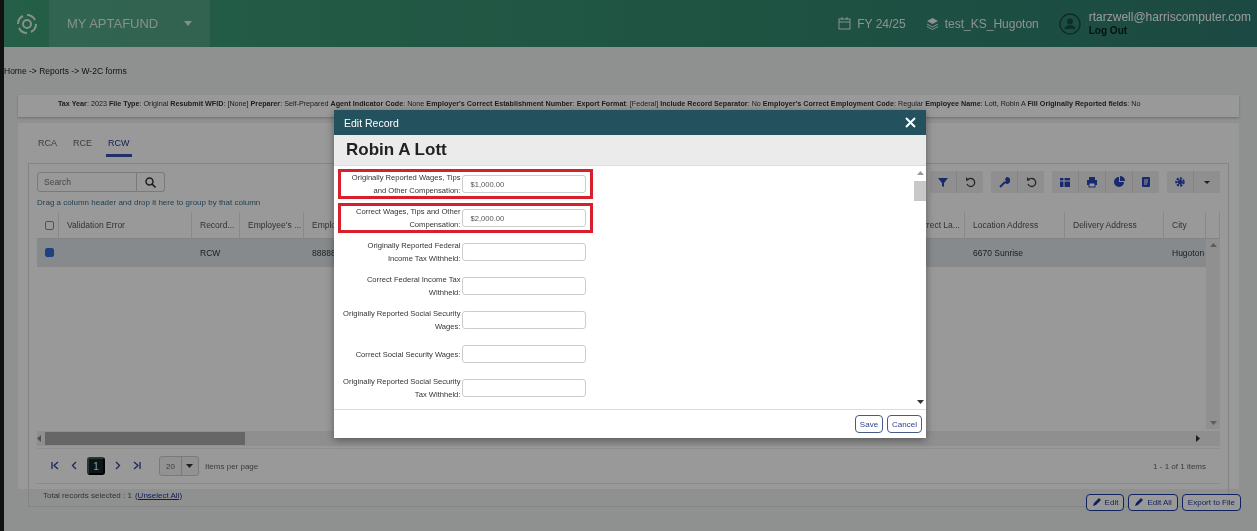  What do you see at coordinates (1179, 466) in the screenshot?
I see `items-range: 1 - 1 of 1 items` at bounding box center [1179, 466].